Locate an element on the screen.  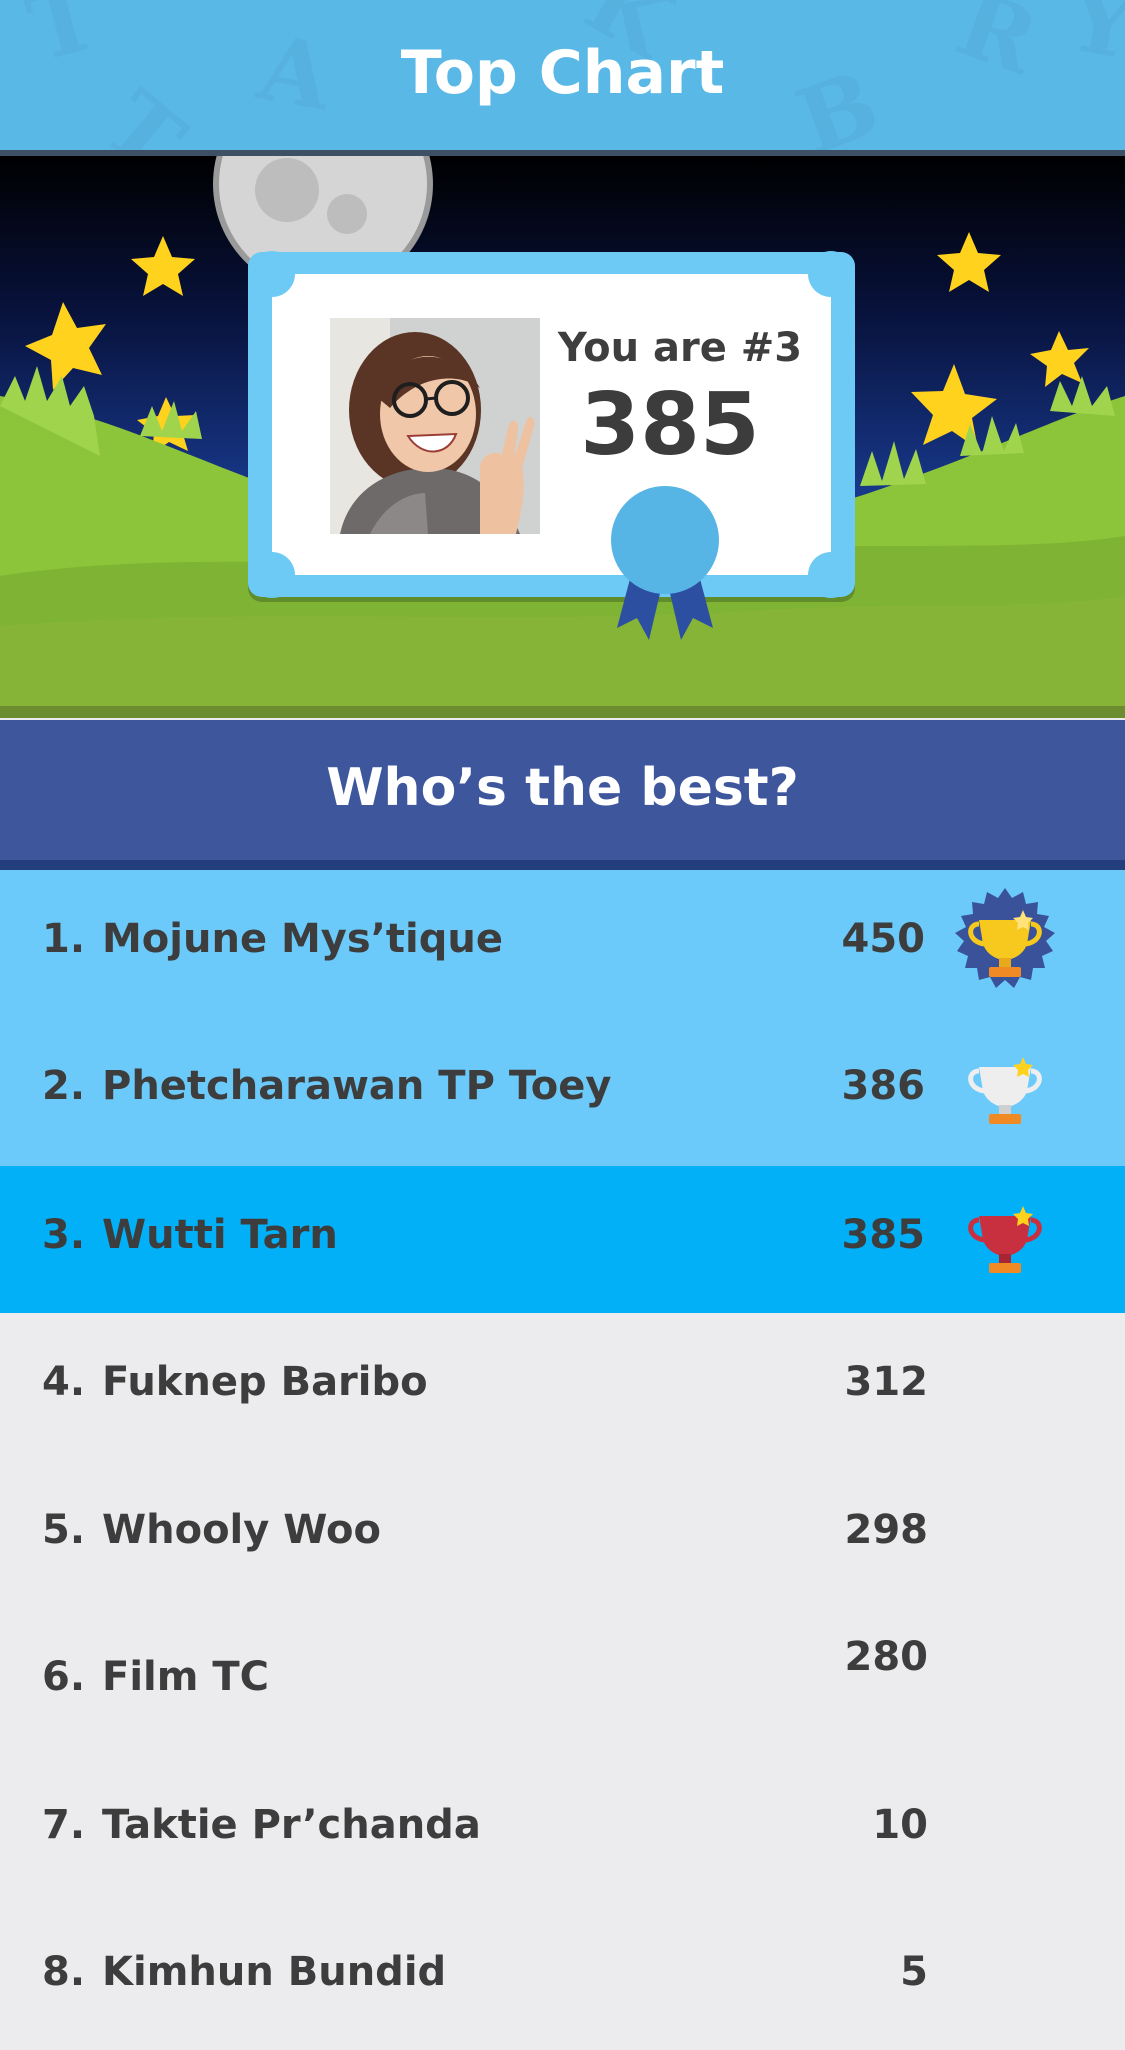
row-player-name: Fuknep Baribo is located at coordinates (265, 1382).